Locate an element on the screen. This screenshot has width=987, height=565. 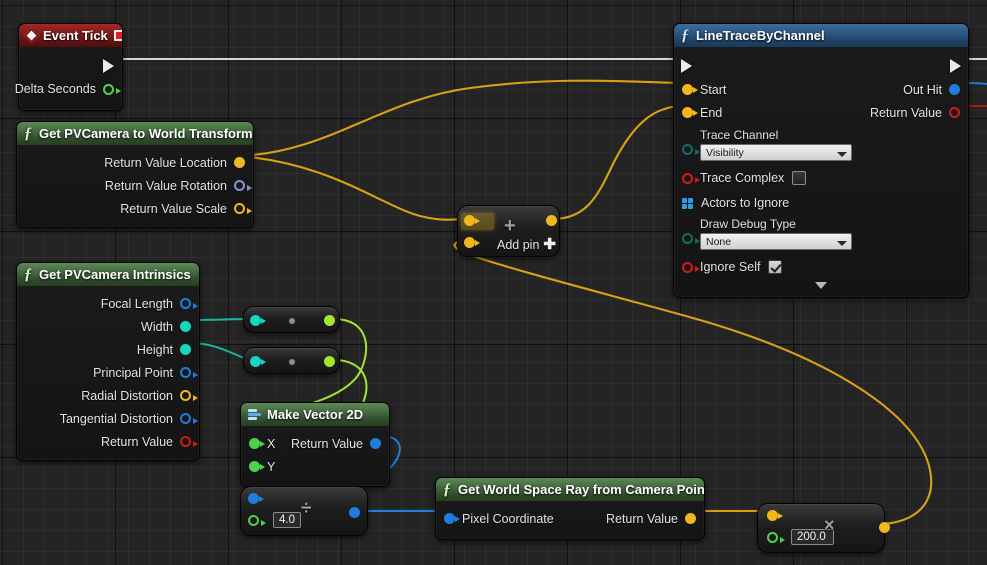
int-pin-height is located at coordinates (185, 349).